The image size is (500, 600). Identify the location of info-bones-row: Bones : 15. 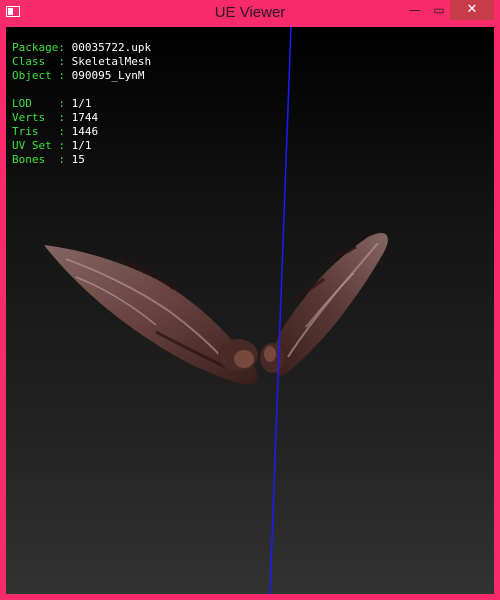
(81, 160).